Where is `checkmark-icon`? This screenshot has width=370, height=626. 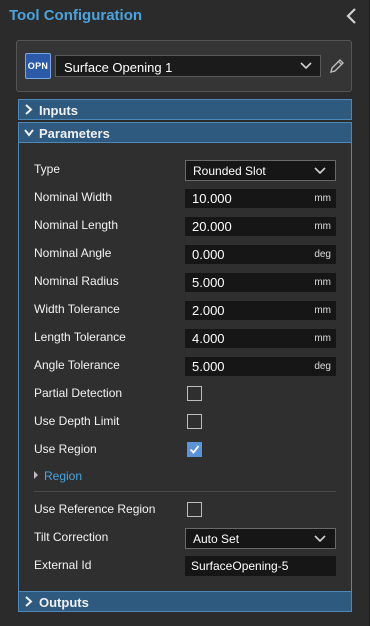 checkmark-icon is located at coordinates (194, 449).